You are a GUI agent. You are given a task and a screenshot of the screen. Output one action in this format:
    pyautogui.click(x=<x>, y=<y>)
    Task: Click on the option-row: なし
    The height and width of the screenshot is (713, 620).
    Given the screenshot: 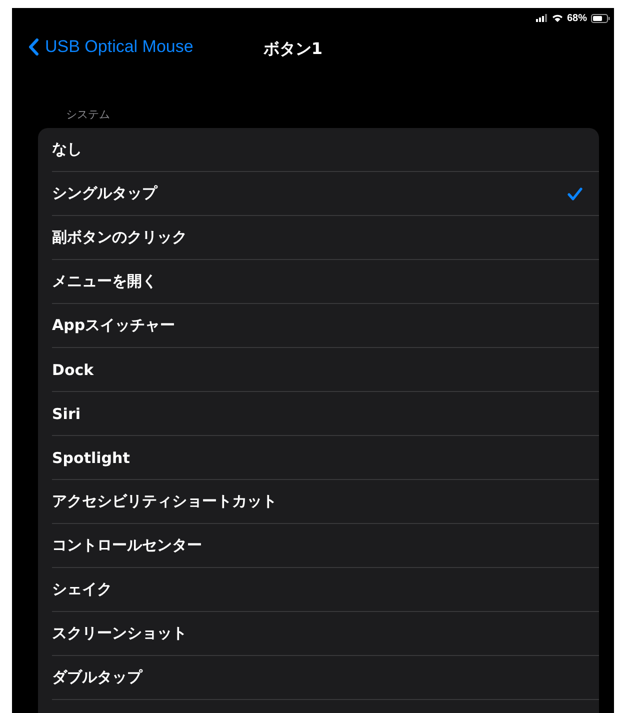 What is the action you would take?
    pyautogui.click(x=325, y=150)
    